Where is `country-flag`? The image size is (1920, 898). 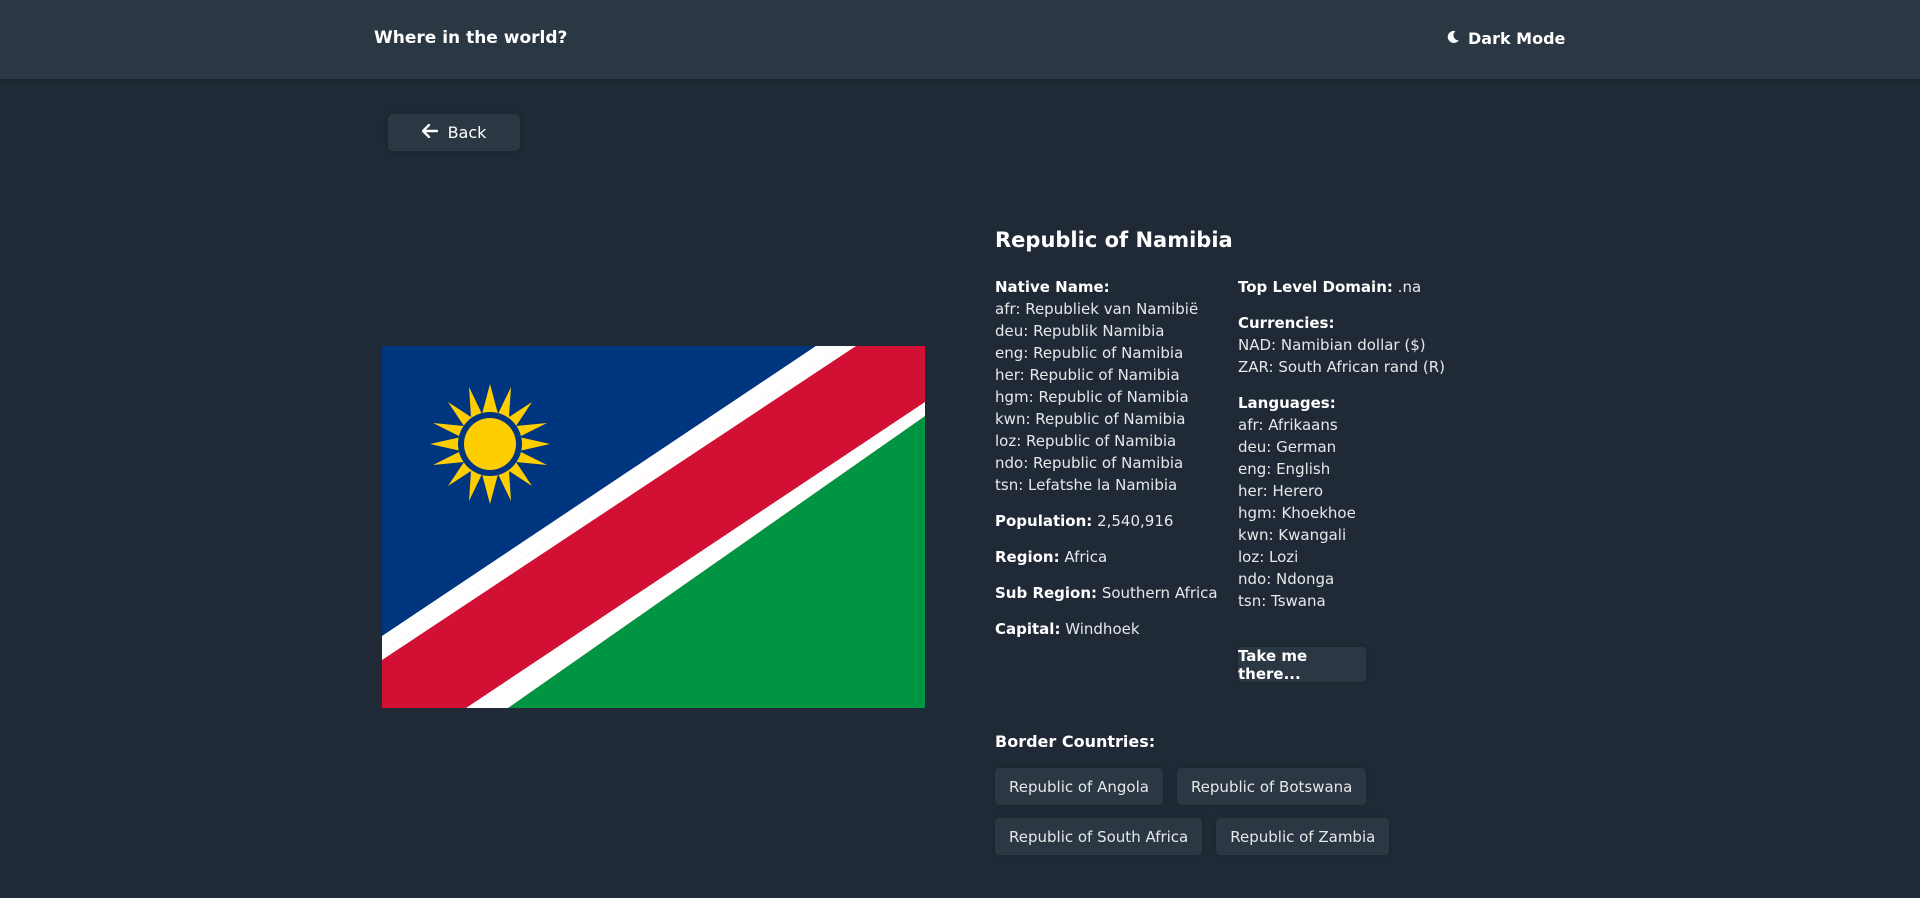 country-flag is located at coordinates (653, 527).